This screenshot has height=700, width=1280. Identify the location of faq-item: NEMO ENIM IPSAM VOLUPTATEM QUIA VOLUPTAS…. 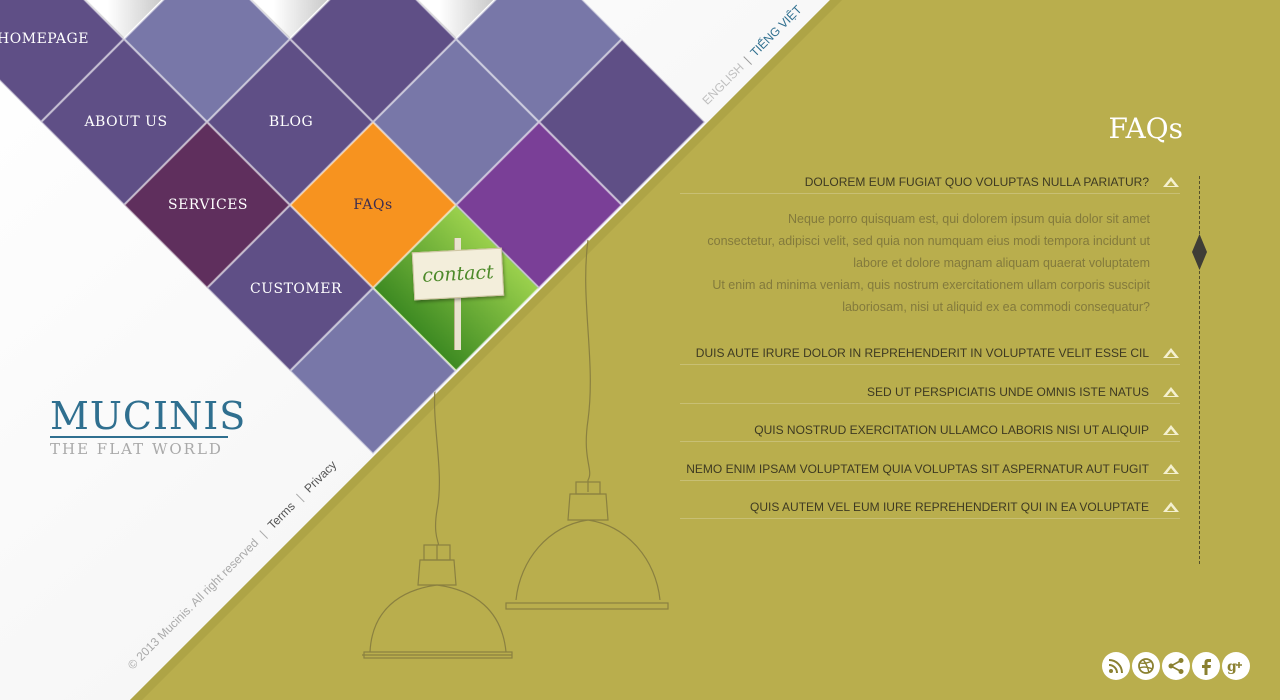
(930, 469).